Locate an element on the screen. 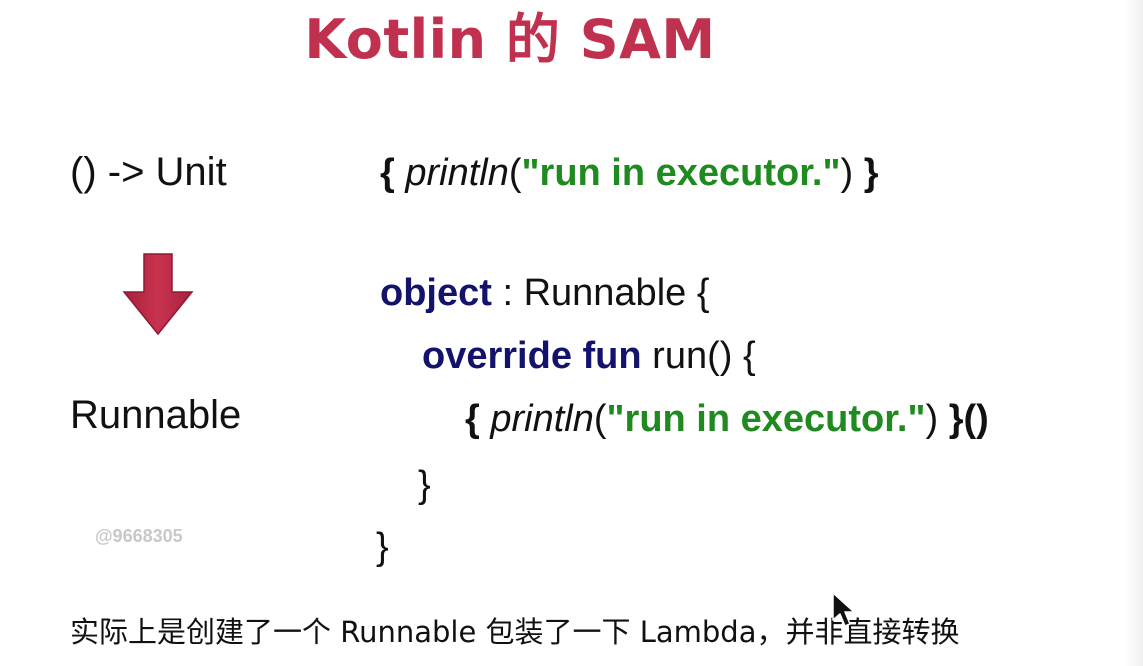  mouse-pointer-icon is located at coordinates (843, 609).